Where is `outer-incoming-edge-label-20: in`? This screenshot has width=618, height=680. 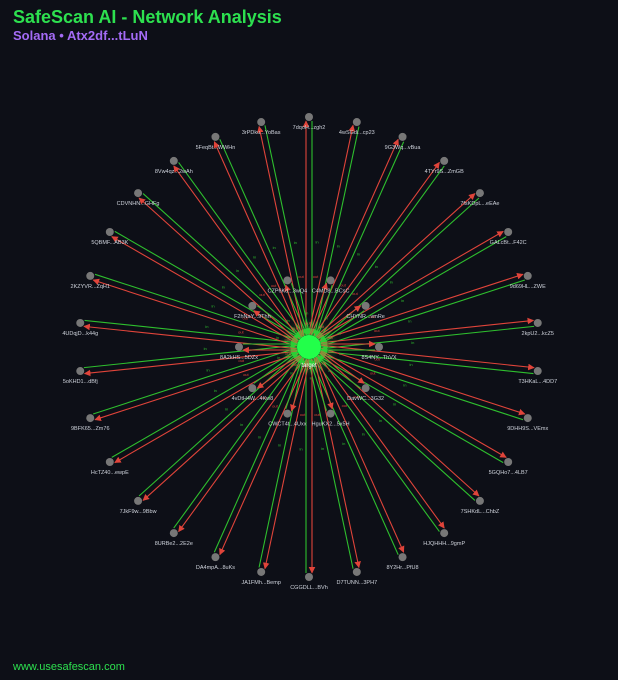 outer-incoming-edge-label-20: in is located at coordinates (215, 390).